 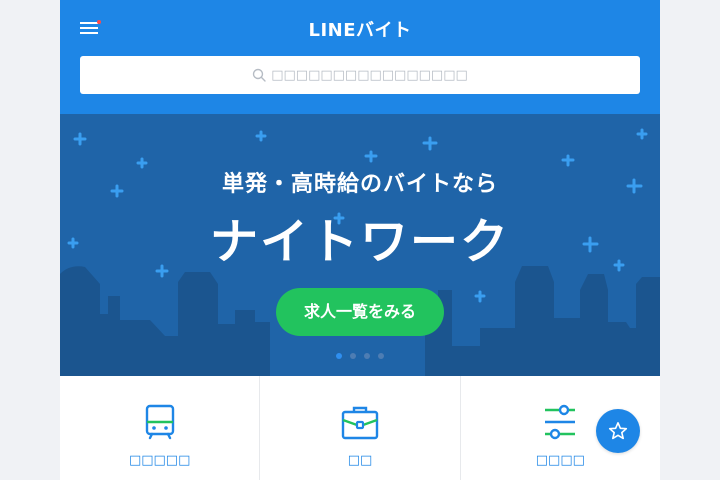 What do you see at coordinates (369, 75) in the screenshot?
I see `search-placeholder: □□□□□□□□□□□□□□□□` at bounding box center [369, 75].